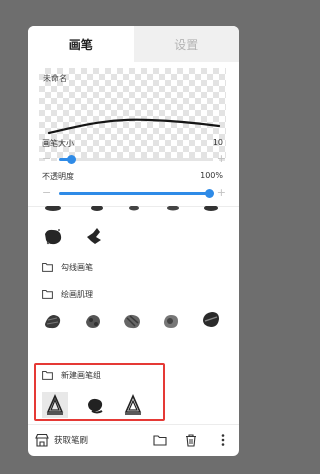 Image resolution: width=320 pixels, height=474 pixels. I want to click on opacity-value: 100%, so click(211, 175).